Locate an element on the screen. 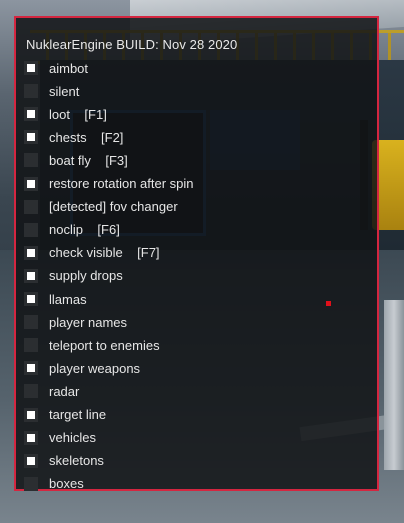 This screenshot has height=523, width=404. option-label: teleport to enemies is located at coordinates (104, 345).